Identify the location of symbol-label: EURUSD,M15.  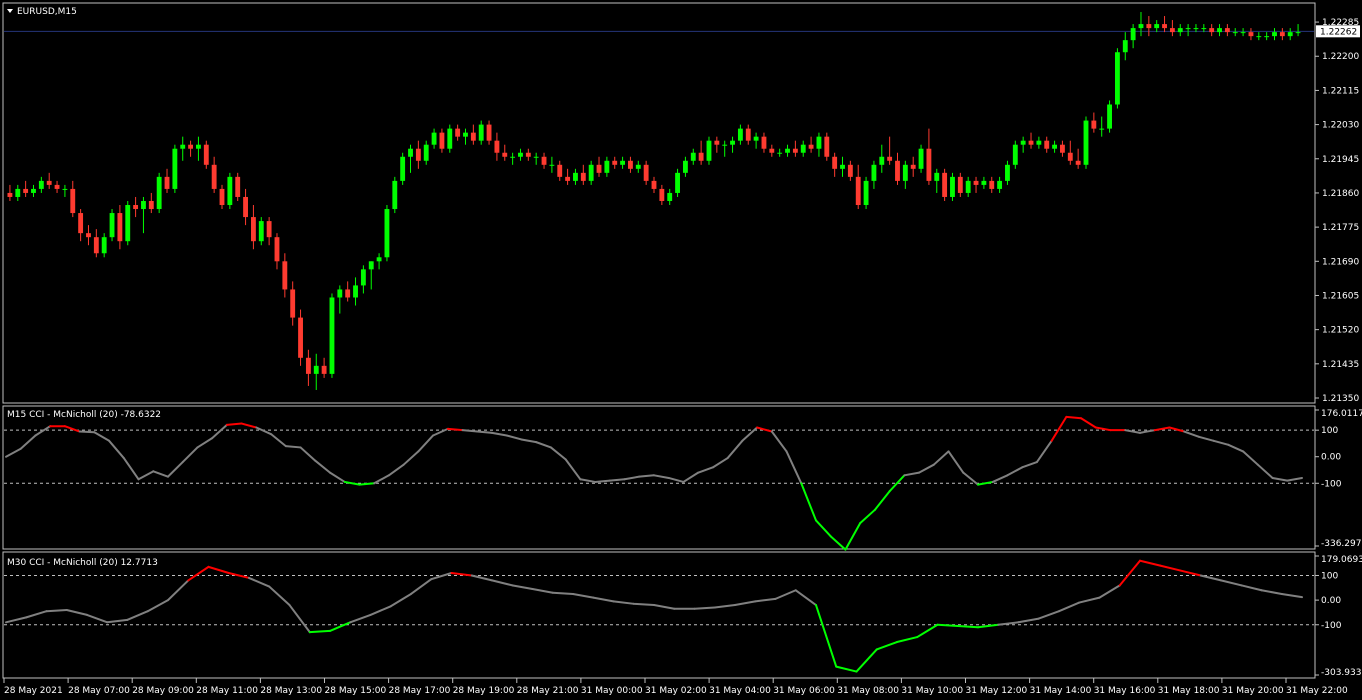
(47, 12).